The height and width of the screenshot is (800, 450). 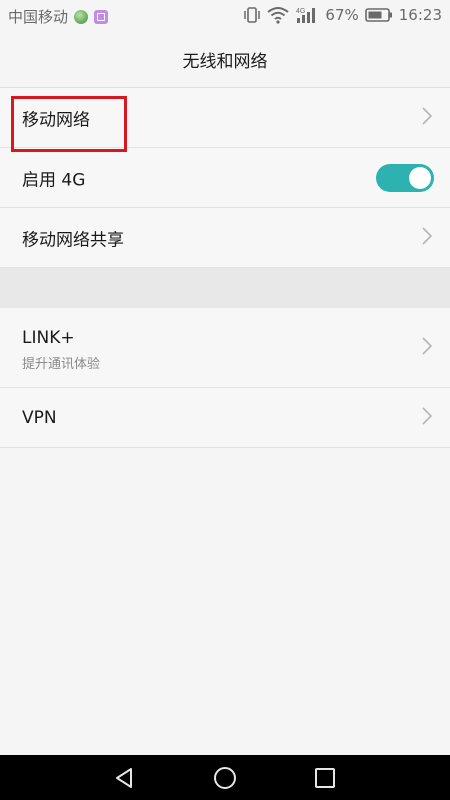 I want to click on status-bar-left: 中国移动, so click(x=58, y=16).